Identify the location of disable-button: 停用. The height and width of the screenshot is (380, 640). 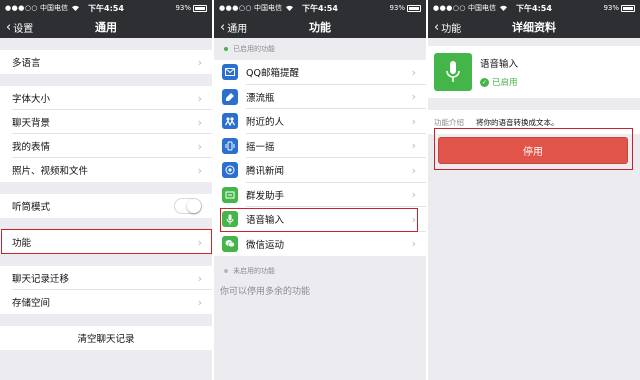
(533, 150).